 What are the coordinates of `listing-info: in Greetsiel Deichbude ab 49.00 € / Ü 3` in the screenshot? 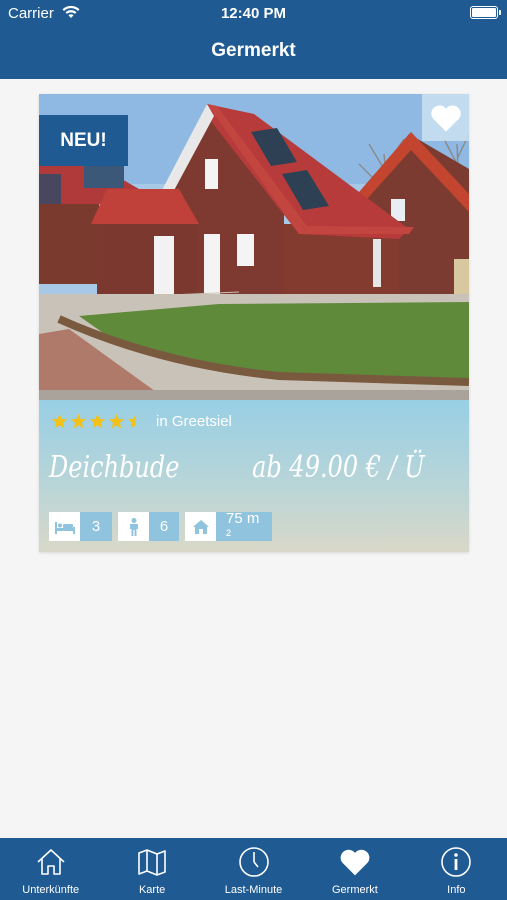 It's located at (254, 476).